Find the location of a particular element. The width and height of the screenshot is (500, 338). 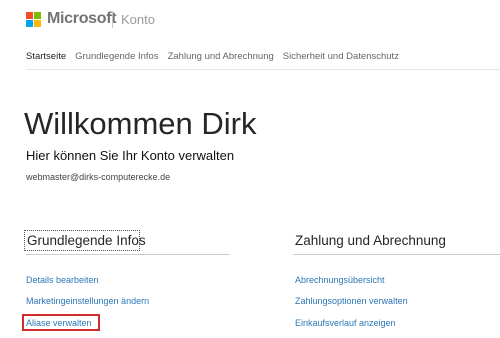

account-email: webmaster@dirks-computerecke.de is located at coordinates (98, 177).